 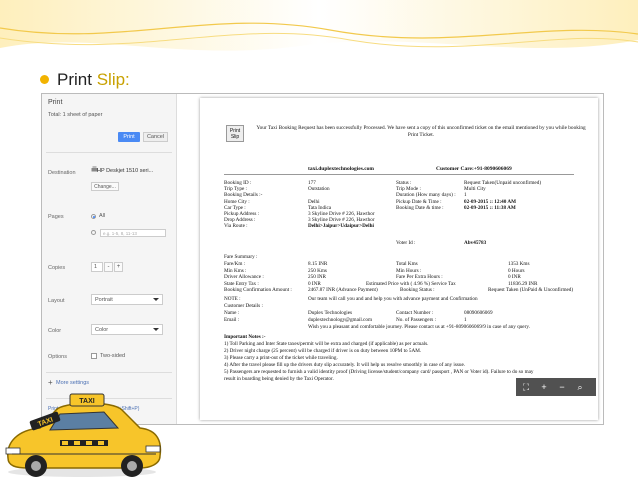 I want to click on slide-title: Print Slip:, so click(x=85, y=80).